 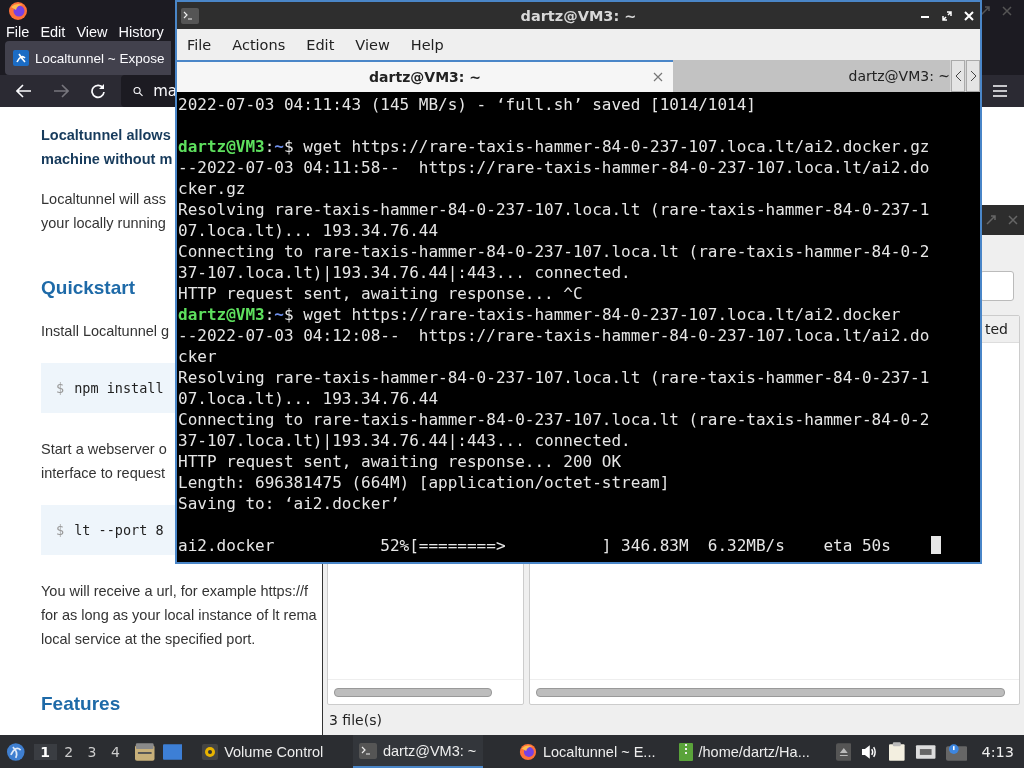 I want to click on taskbar-button: dartz@VM3: ~, so click(x=417, y=751).